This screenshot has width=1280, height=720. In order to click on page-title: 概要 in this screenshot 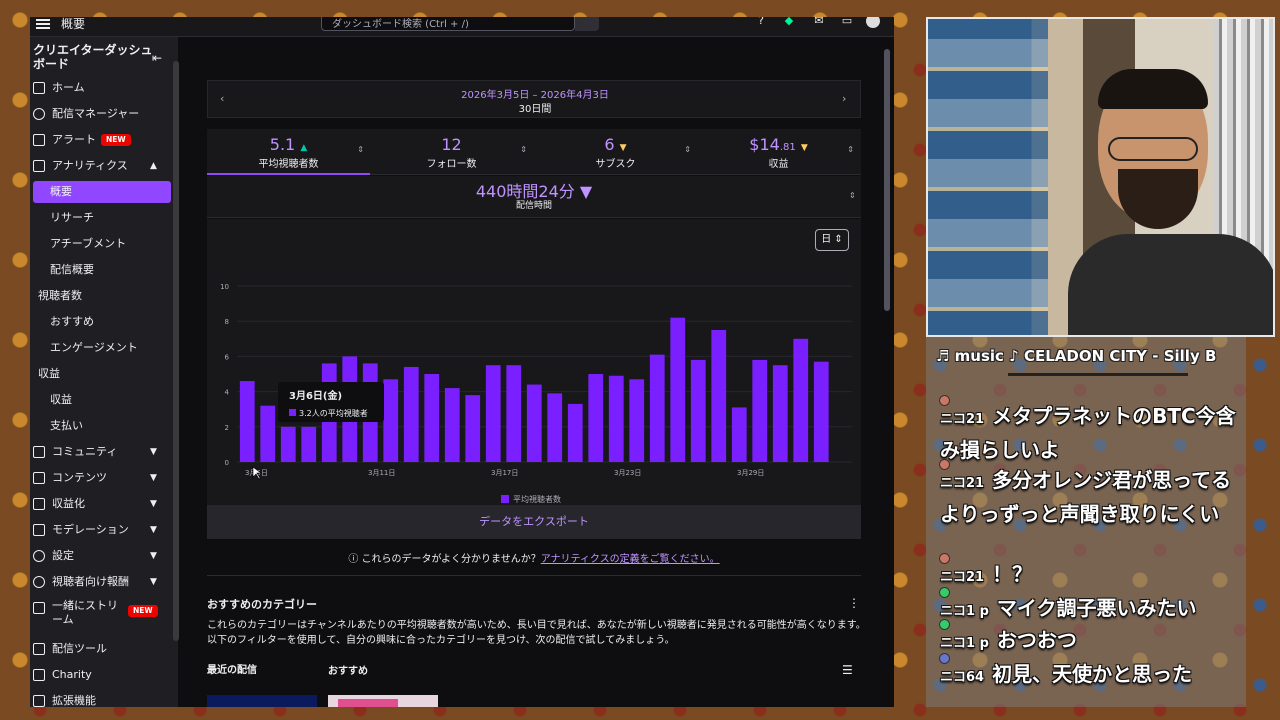, I will do `click(73, 24)`.